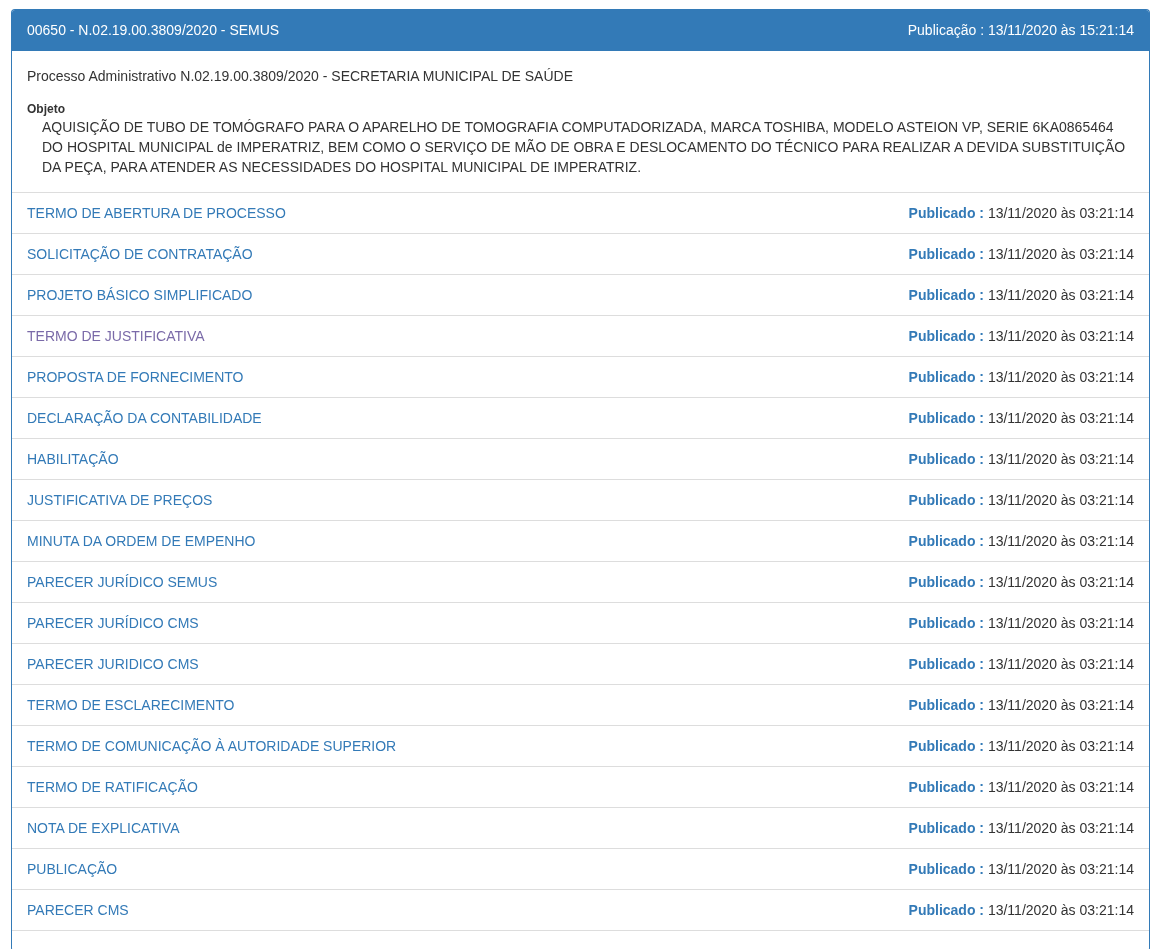 This screenshot has height=949, width=1164. I want to click on process-title: Processo Administrativo N.02.19.00.3809/2020 - SECRETARIA MUNICIPAL DE SAÚDE, so click(300, 76).